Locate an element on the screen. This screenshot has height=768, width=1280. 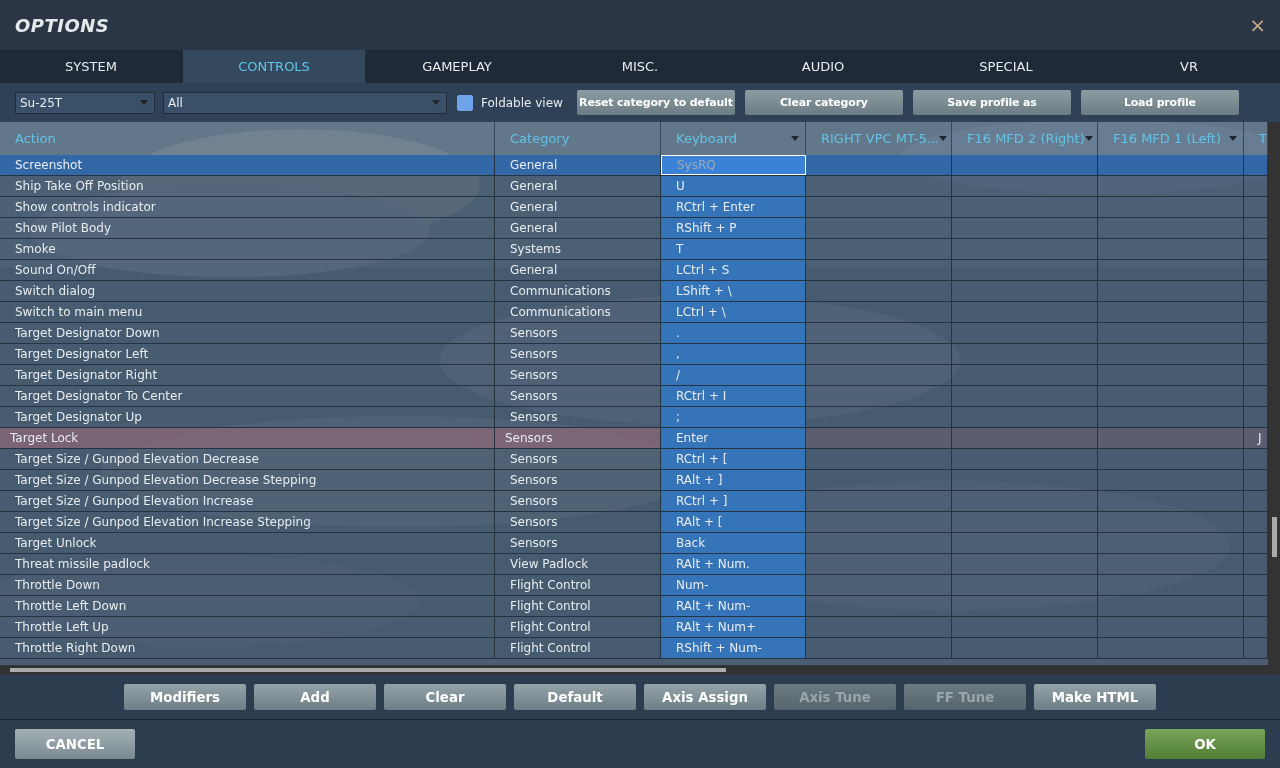
checkbox-label: Foldable view is located at coordinates (522, 102).